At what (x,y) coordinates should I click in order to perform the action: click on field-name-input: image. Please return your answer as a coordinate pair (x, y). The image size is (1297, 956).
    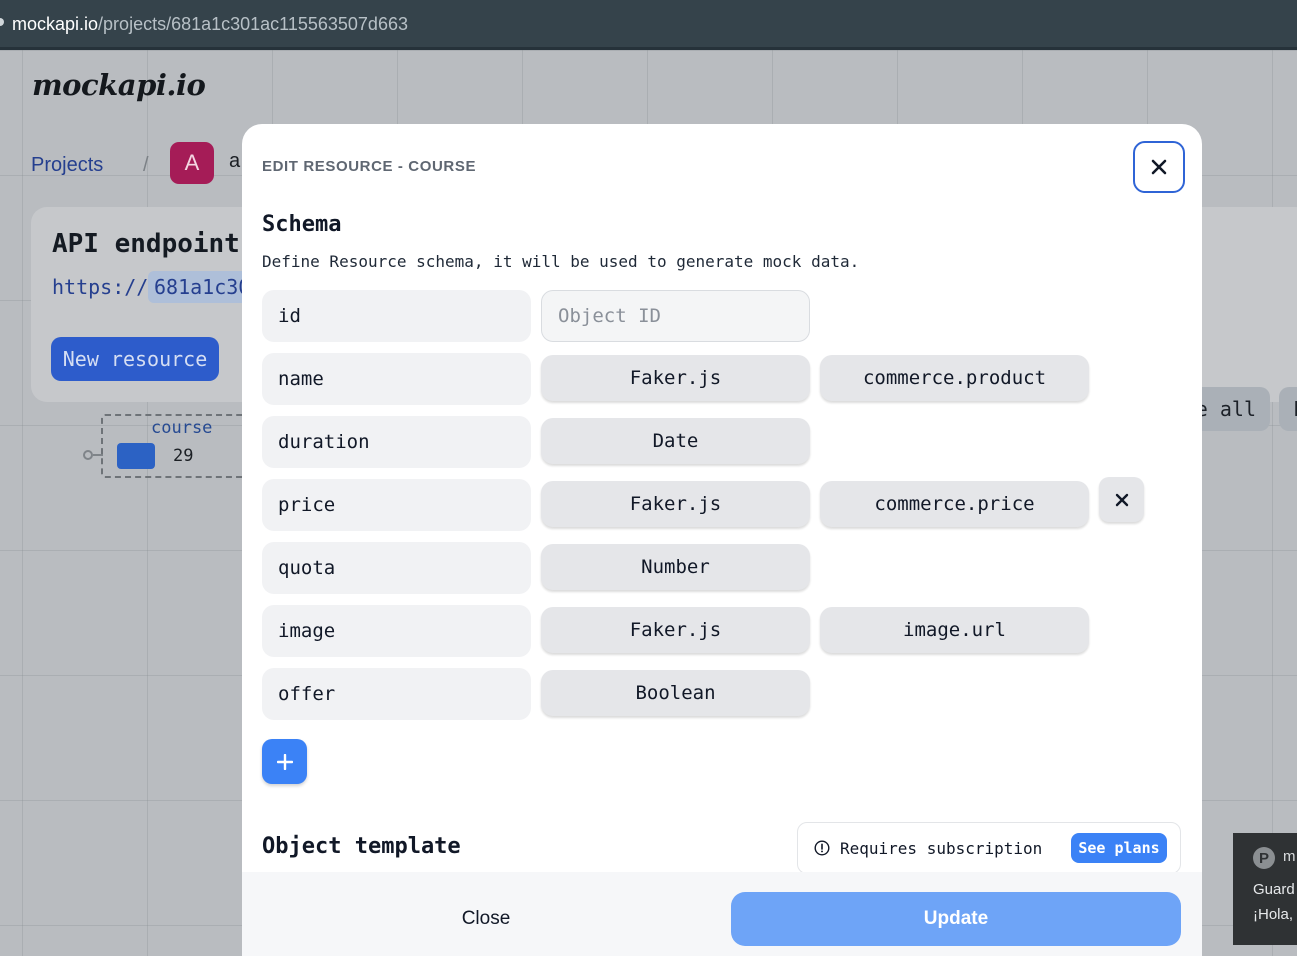
    Looking at the image, I should click on (396, 631).